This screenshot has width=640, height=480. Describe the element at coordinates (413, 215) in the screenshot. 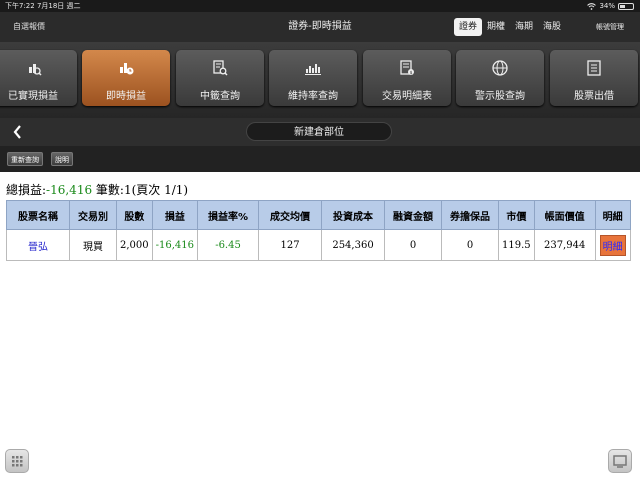

I see `col-margin-amount: 融資金額` at that location.